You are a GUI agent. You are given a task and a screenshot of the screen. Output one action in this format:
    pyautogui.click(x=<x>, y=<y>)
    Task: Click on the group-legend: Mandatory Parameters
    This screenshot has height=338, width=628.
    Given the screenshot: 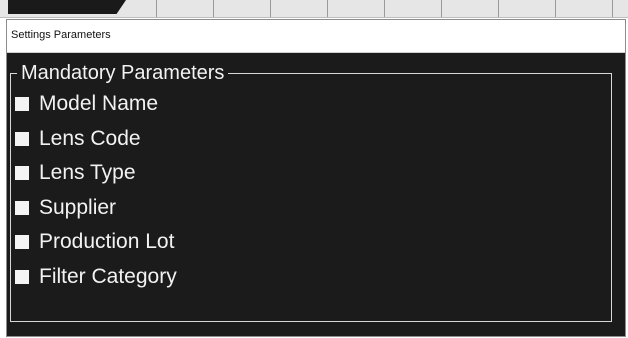 What is the action you would take?
    pyautogui.click(x=123, y=73)
    